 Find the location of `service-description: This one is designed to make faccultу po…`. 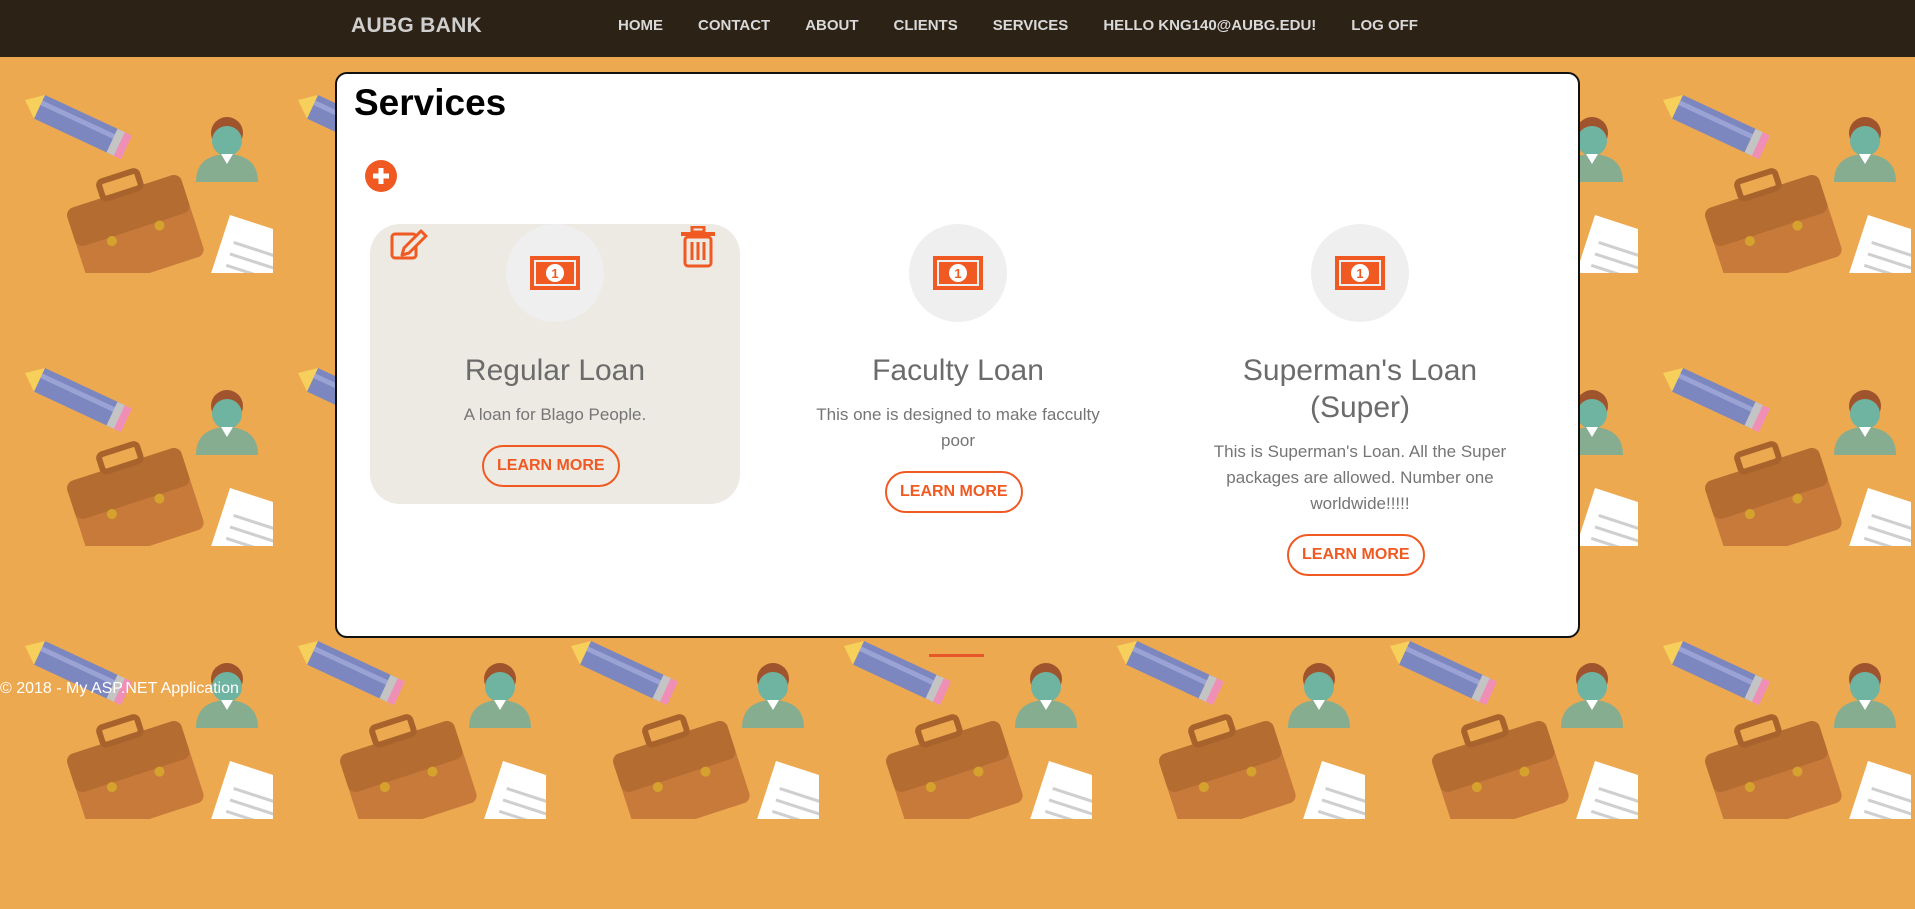

service-description: This one is designed to make faccultу po… is located at coordinates (958, 427).